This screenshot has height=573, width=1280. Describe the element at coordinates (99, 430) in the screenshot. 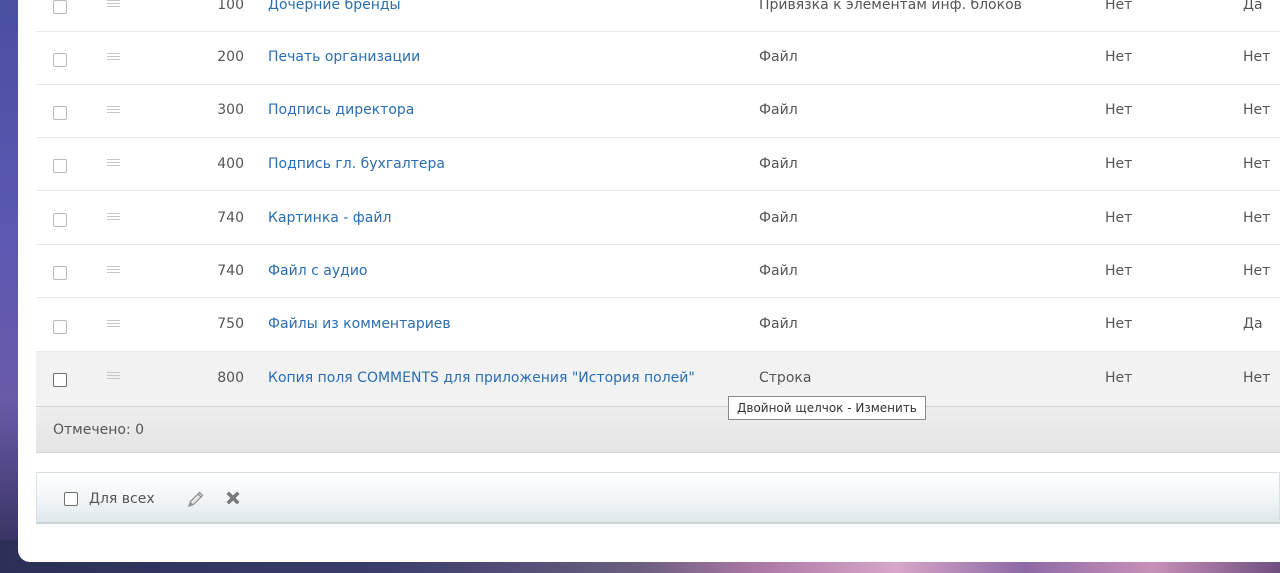

I see `selected-count: Отмечено: 0` at that location.